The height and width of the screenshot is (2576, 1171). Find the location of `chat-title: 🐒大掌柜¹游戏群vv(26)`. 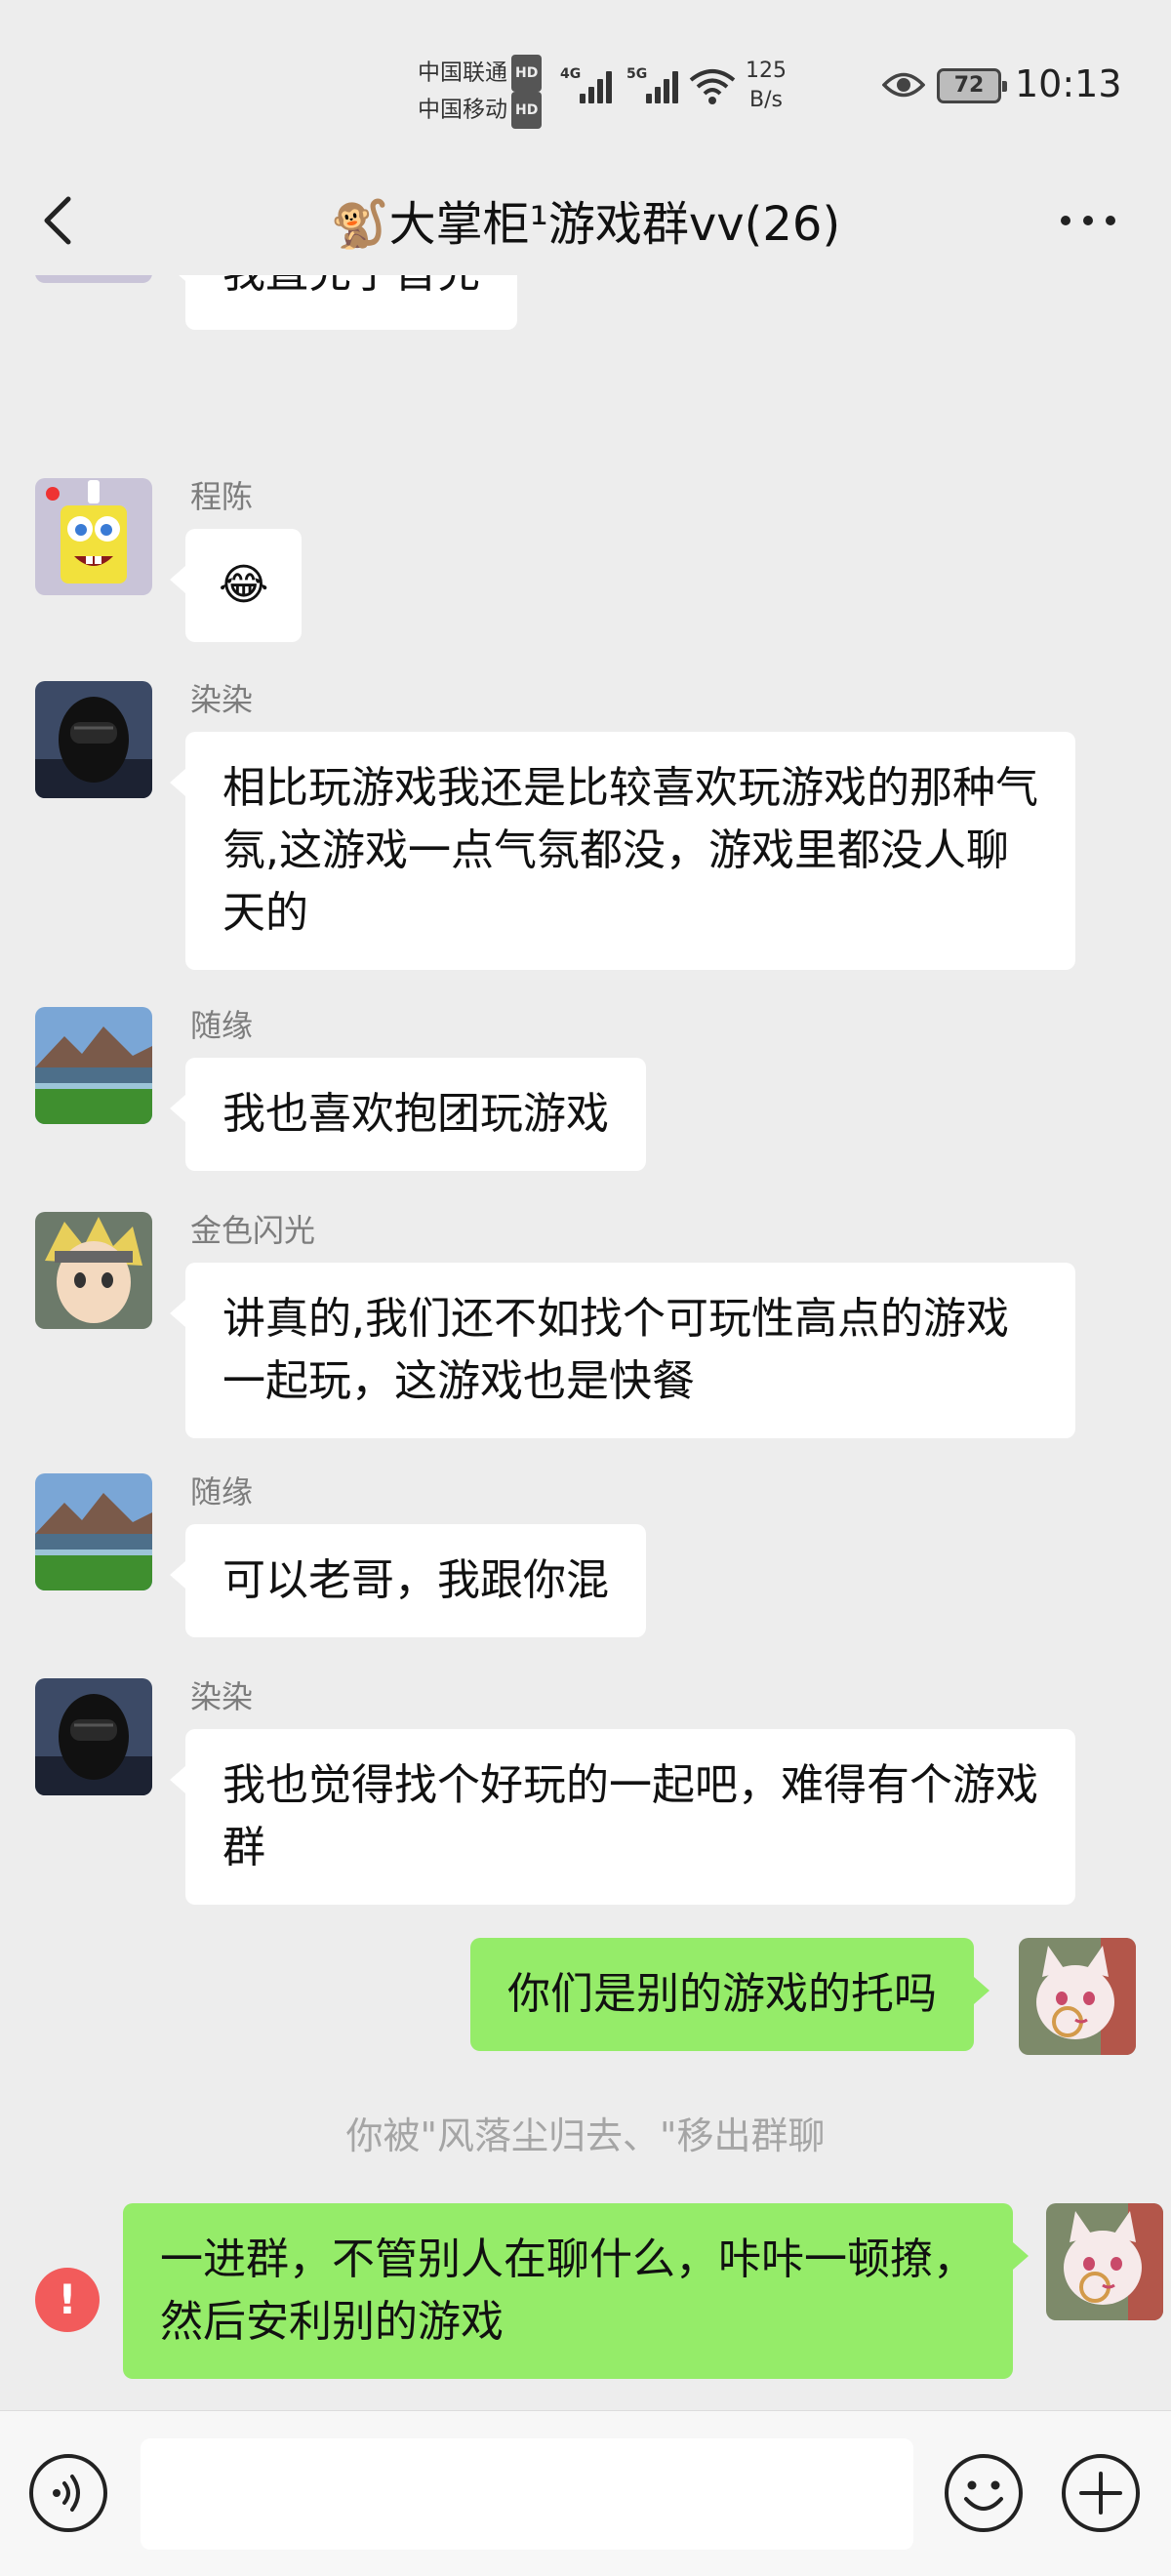

chat-title: 🐒大掌柜¹游戏群vv(26) is located at coordinates (585, 224).